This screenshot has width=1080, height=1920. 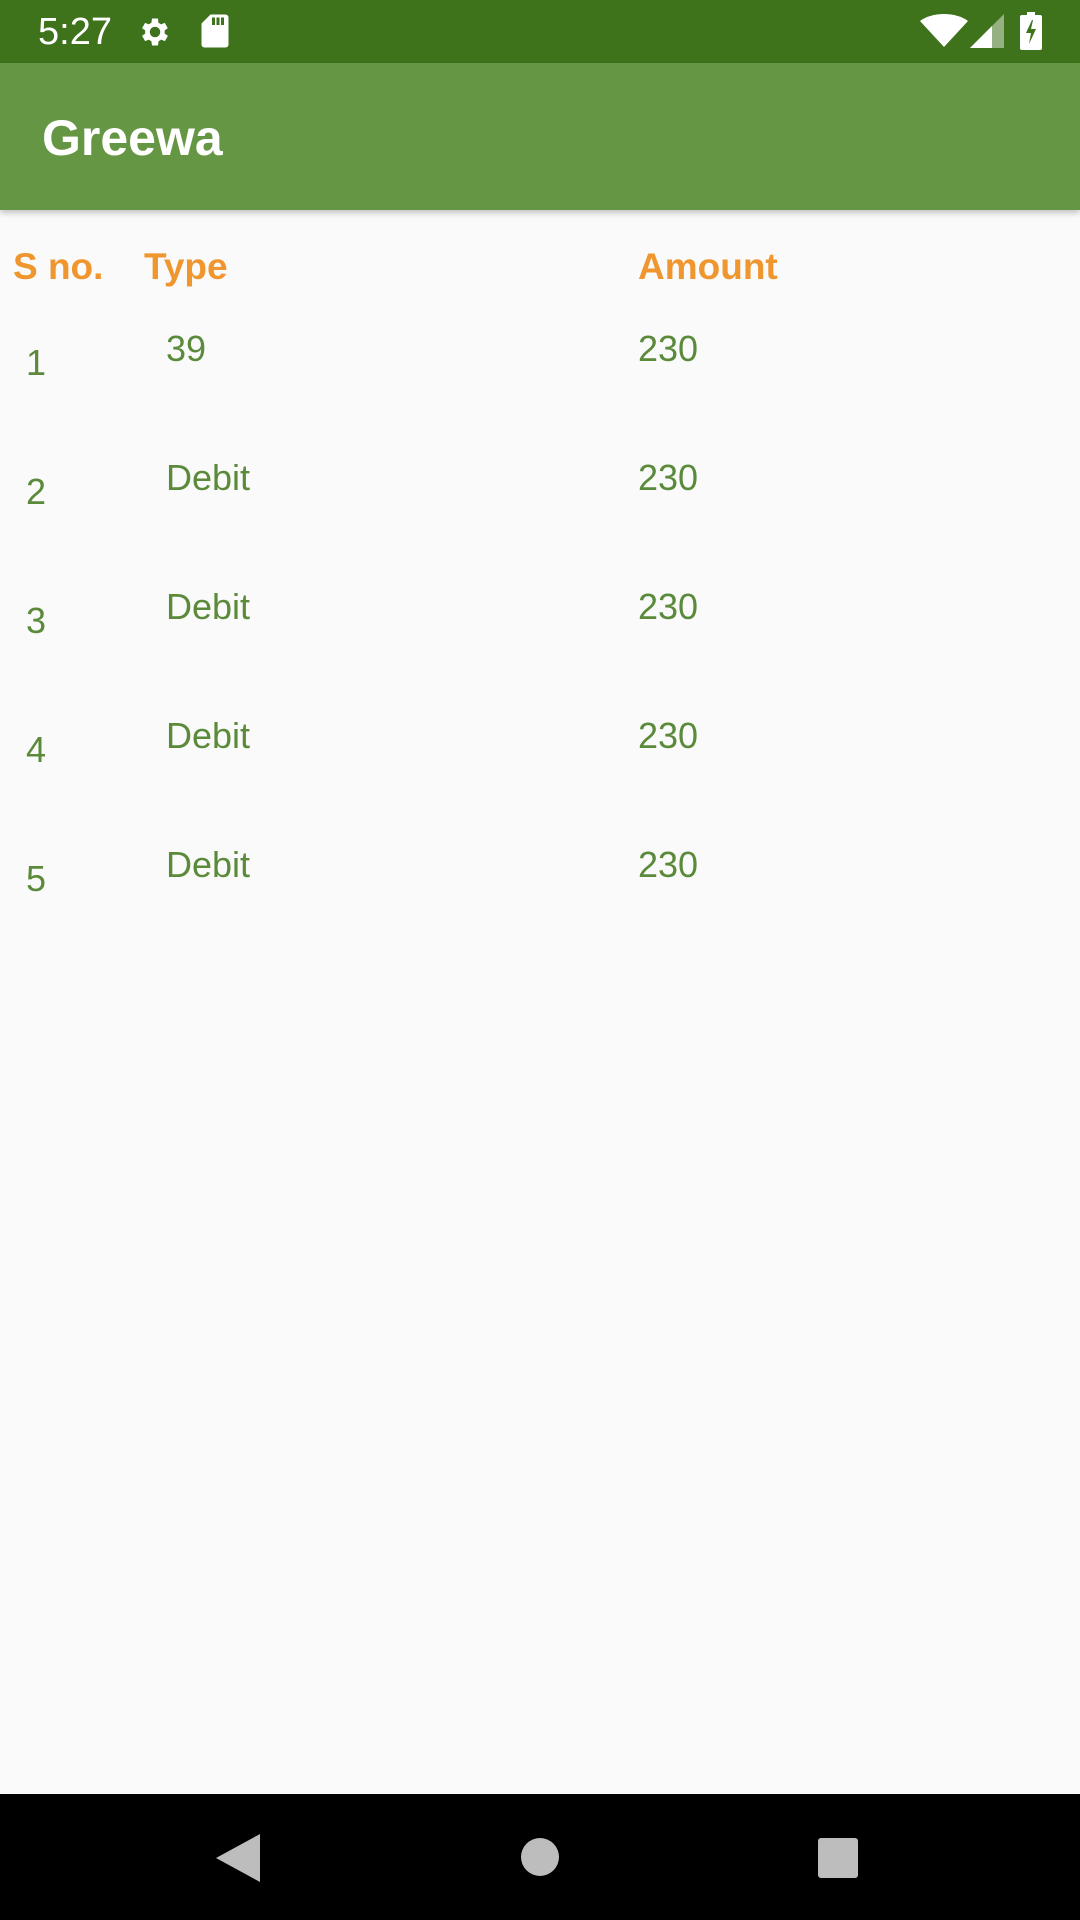 What do you see at coordinates (75, 32) in the screenshot?
I see `status-time: 5:27` at bounding box center [75, 32].